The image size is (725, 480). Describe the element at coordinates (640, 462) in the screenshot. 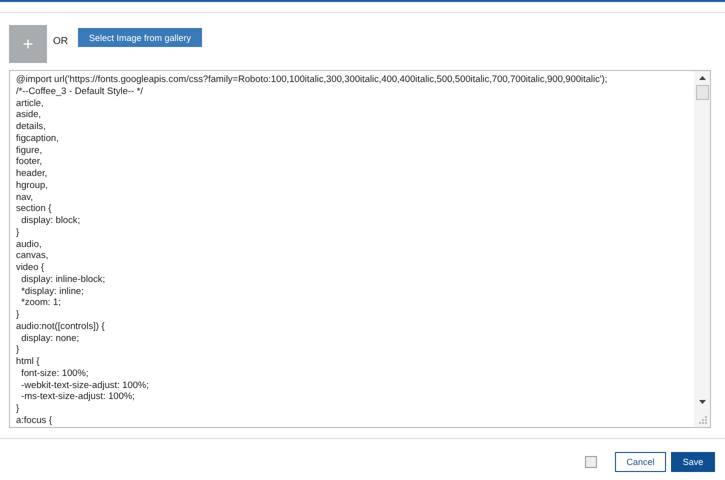

I see `cancel-button: Cancel` at that location.